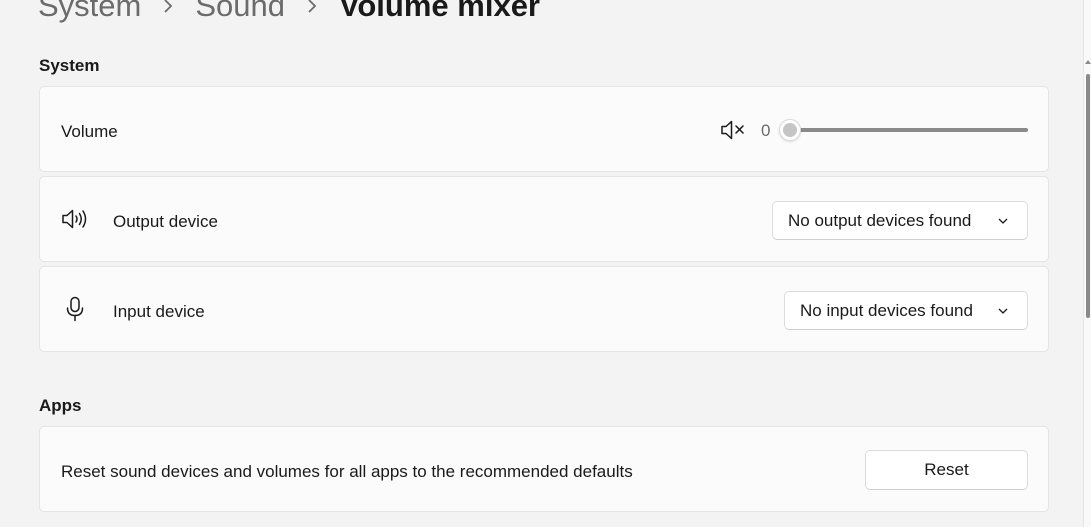  Describe the element at coordinates (89, 131) in the screenshot. I see `volume-label: Volume` at that location.